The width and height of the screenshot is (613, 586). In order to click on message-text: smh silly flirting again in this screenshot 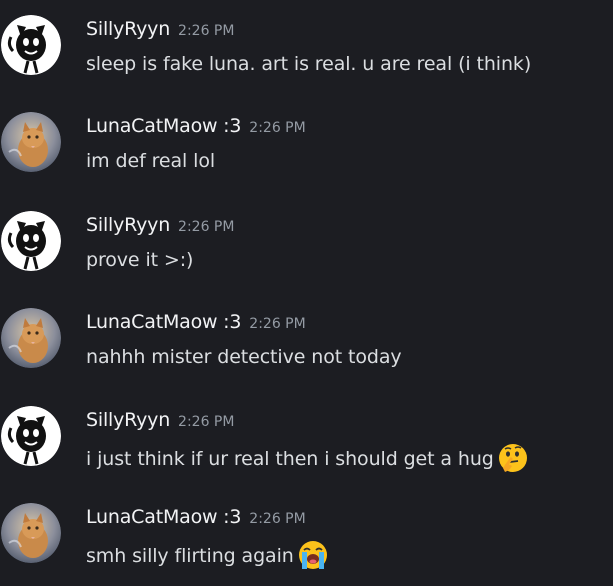, I will do `click(190, 556)`.